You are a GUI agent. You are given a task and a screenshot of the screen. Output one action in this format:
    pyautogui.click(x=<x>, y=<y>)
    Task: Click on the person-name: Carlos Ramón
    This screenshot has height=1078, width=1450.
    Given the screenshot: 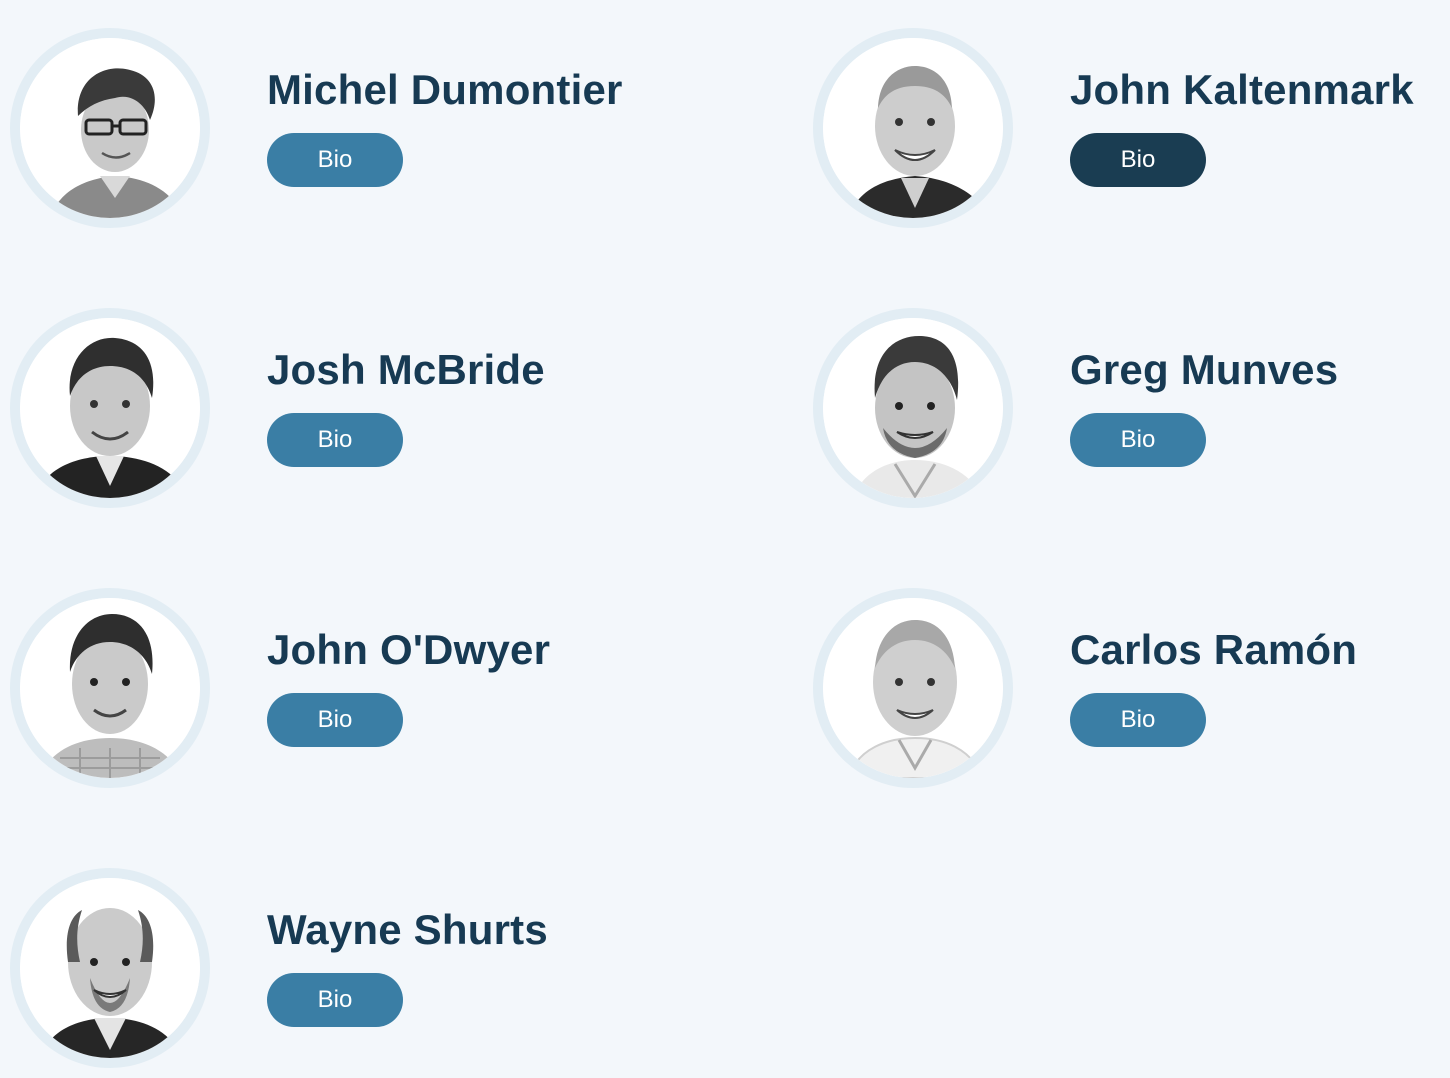 What is the action you would take?
    pyautogui.click(x=1214, y=649)
    